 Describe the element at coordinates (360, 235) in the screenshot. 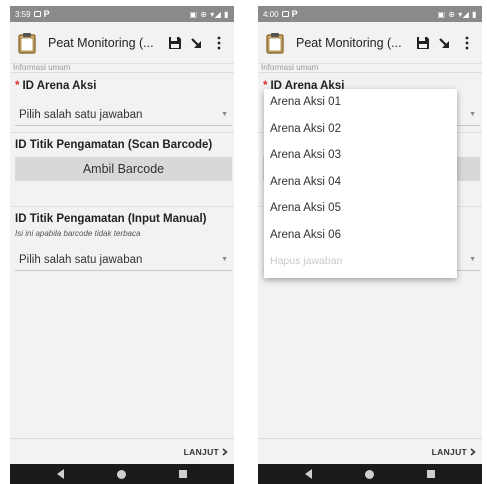

I see `dropdown-option: Arena Aksi 06` at that location.